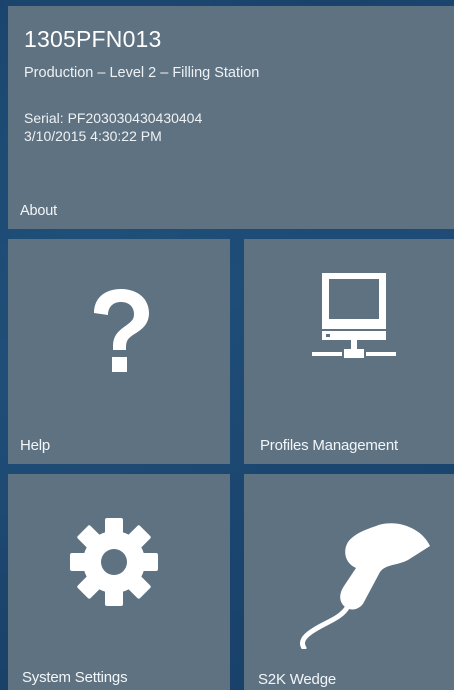 The width and height of the screenshot is (454, 690). What do you see at coordinates (354, 315) in the screenshot?
I see `monitor-network-icon` at bounding box center [354, 315].